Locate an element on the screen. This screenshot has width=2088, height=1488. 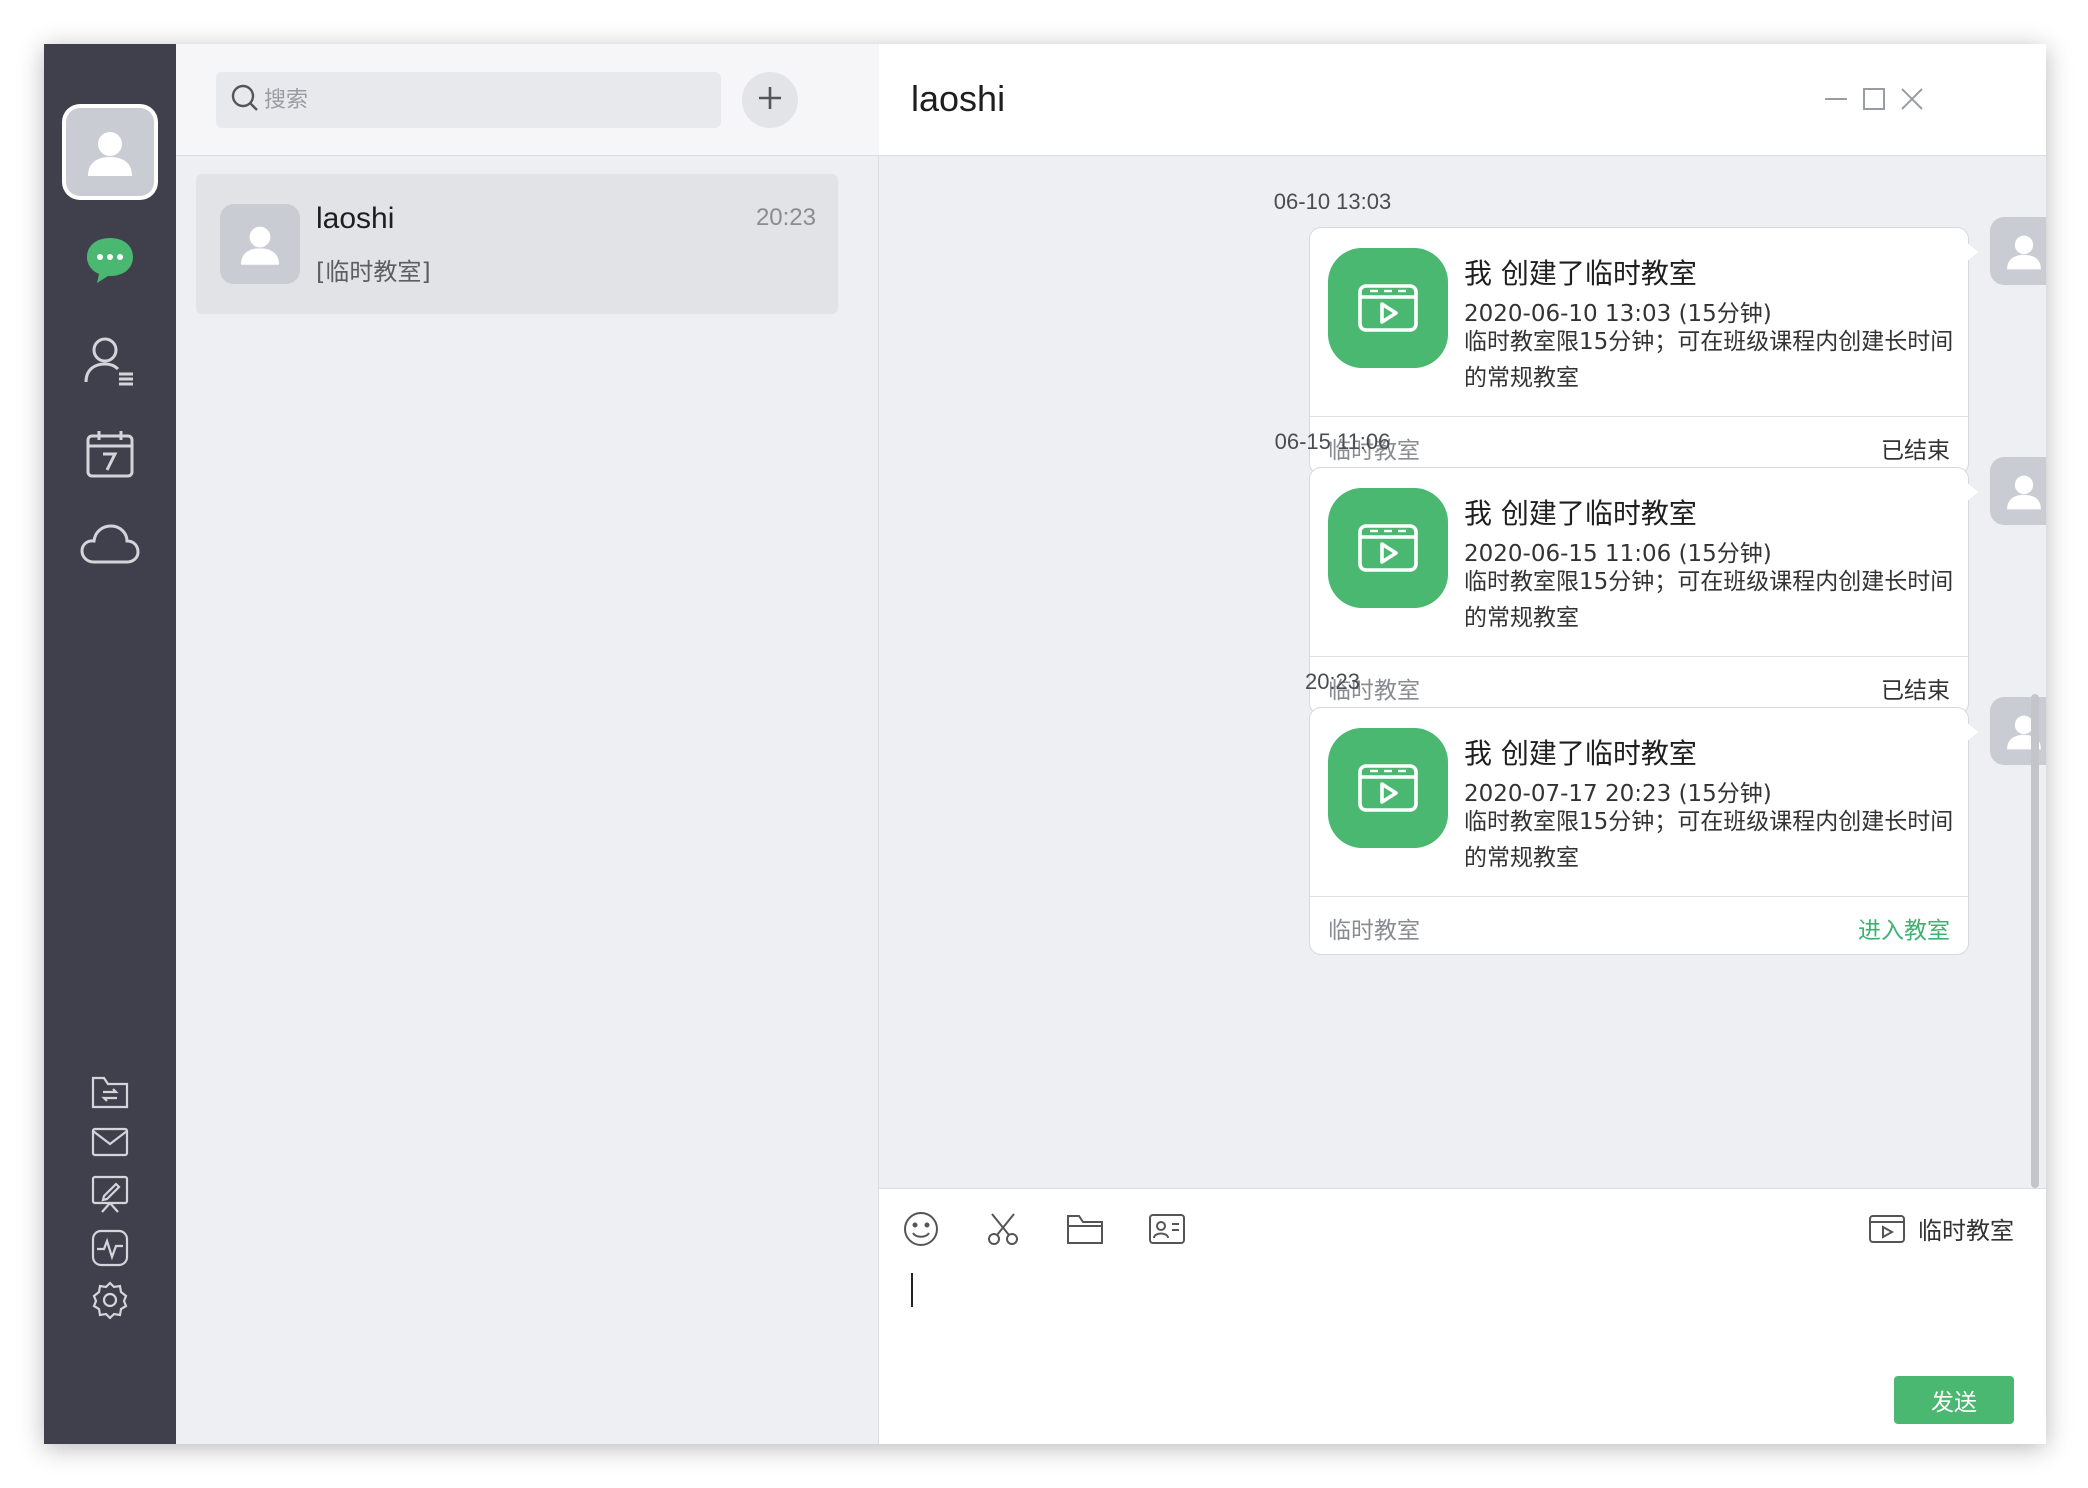
contact-card-icon is located at coordinates (1167, 1231).